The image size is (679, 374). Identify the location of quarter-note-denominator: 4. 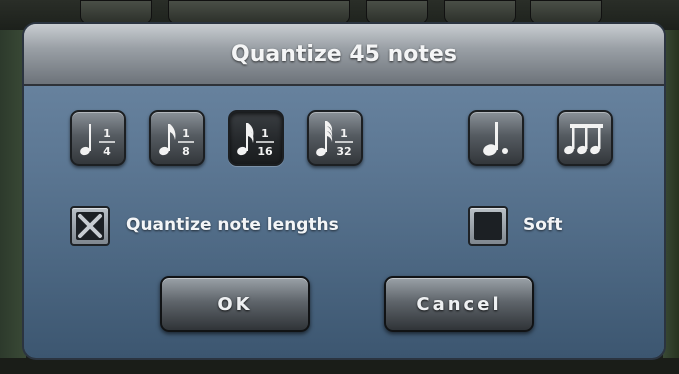
(107, 151).